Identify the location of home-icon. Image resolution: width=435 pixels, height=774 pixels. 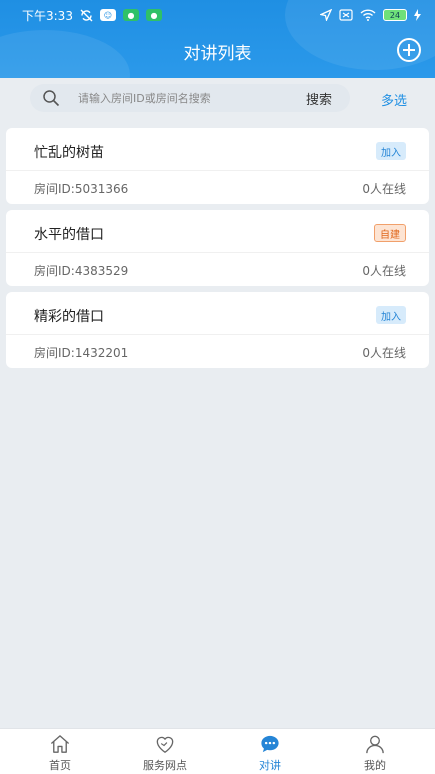
(60, 744).